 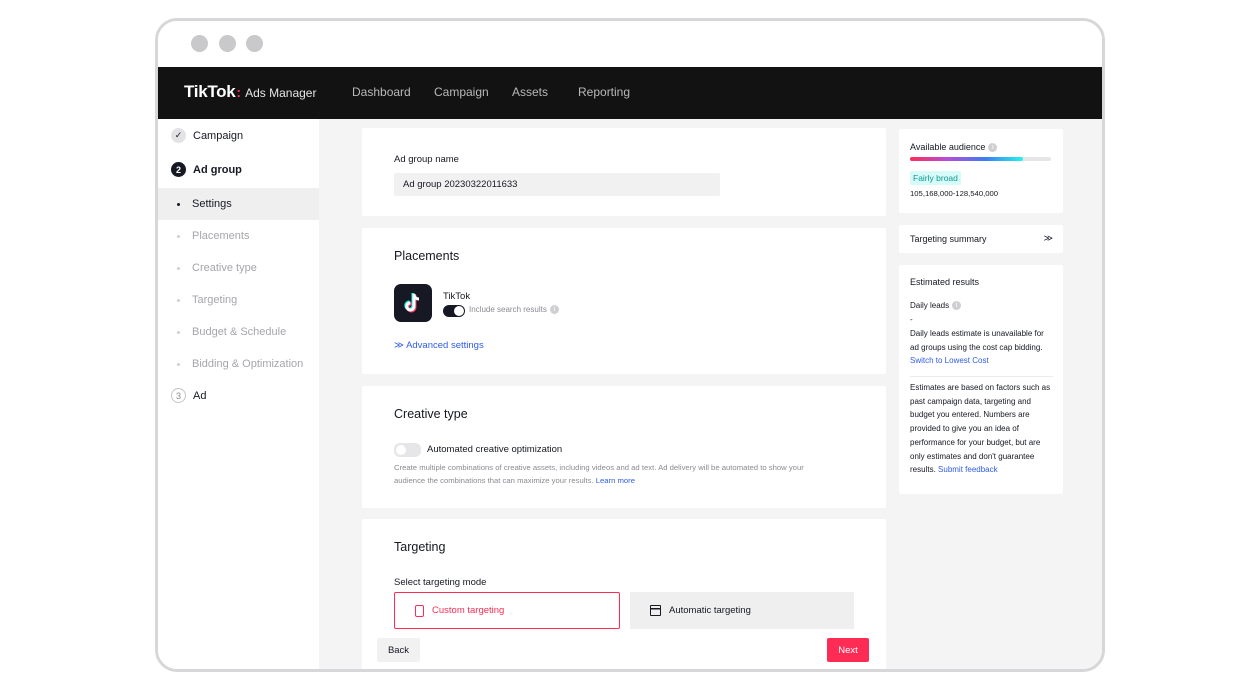 I want to click on automated-creative-toggle, so click(x=407, y=450).